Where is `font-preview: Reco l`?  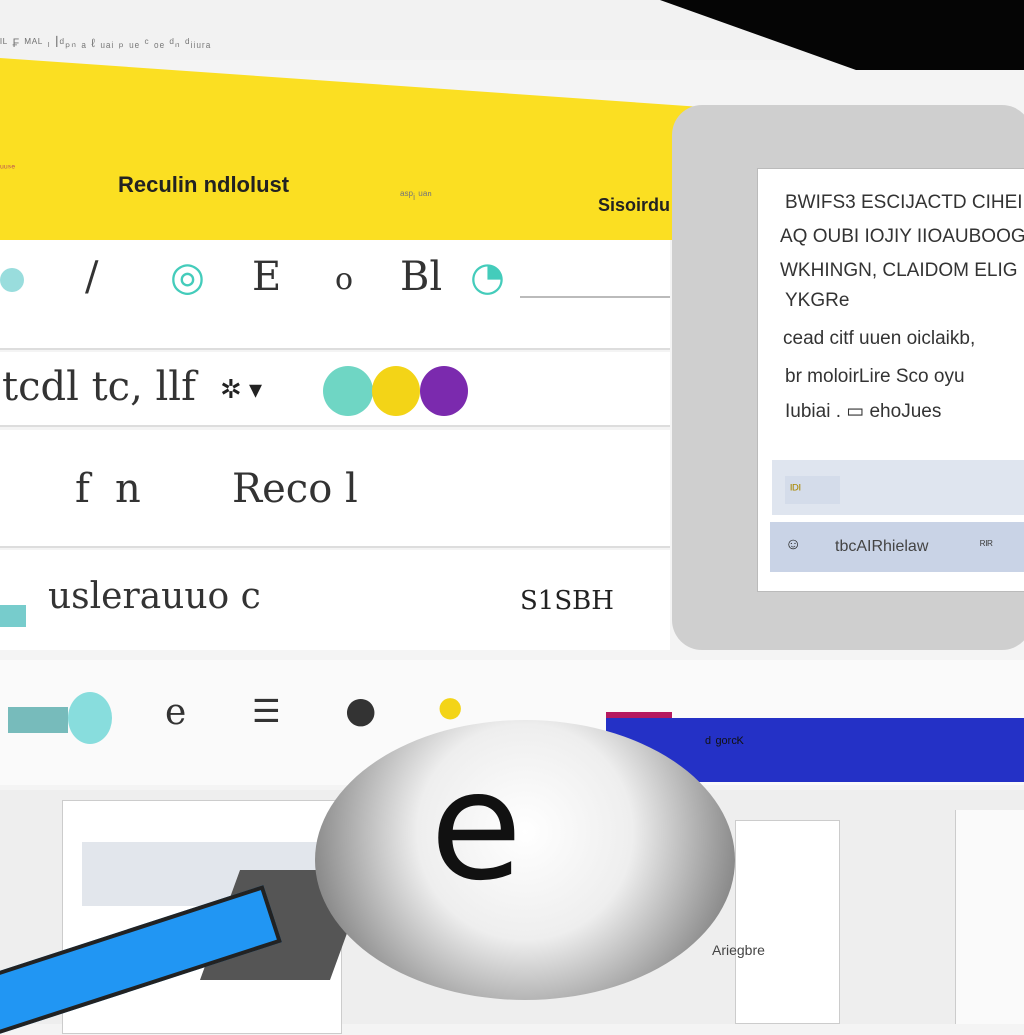 font-preview: Reco l is located at coordinates (295, 489).